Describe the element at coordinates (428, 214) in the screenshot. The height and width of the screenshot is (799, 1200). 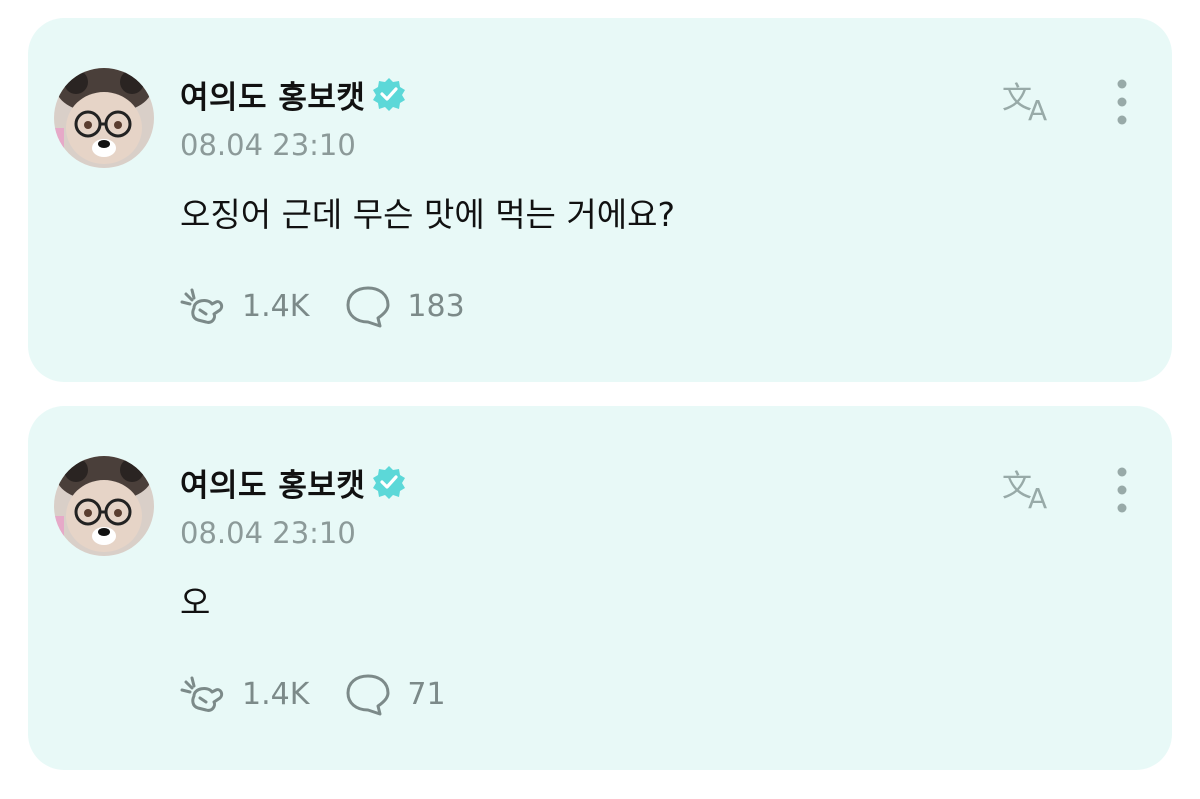
I see `post-text: 오징어 근데 무슨 맛에 먹는 거에요?` at that location.